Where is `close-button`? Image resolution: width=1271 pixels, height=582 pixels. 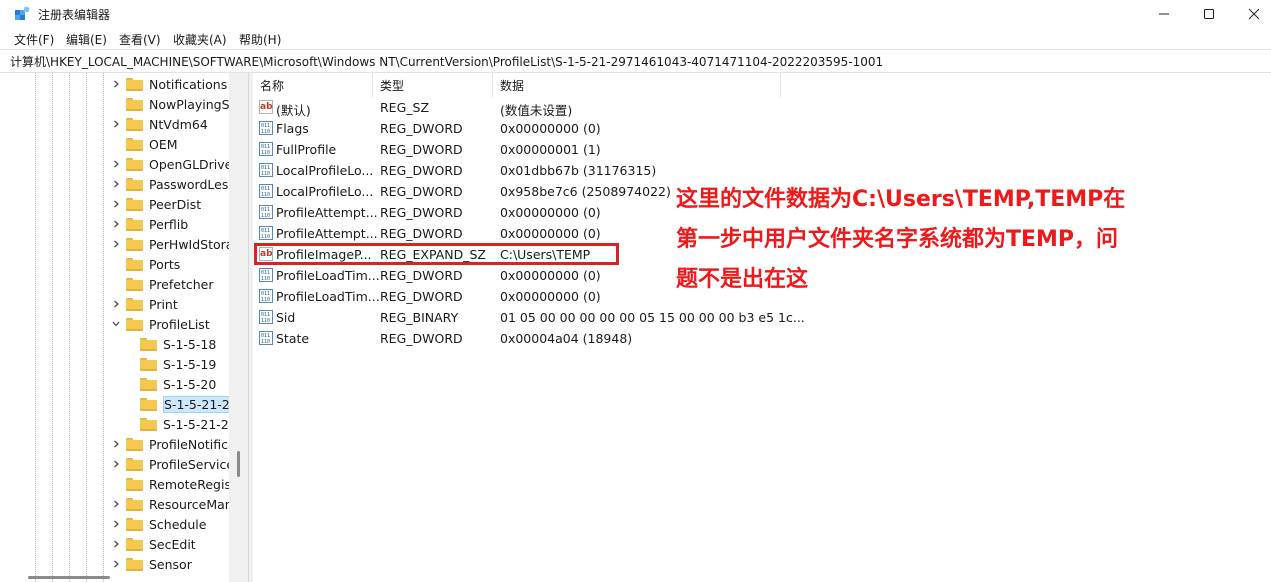 close-button is located at coordinates (1251, 14).